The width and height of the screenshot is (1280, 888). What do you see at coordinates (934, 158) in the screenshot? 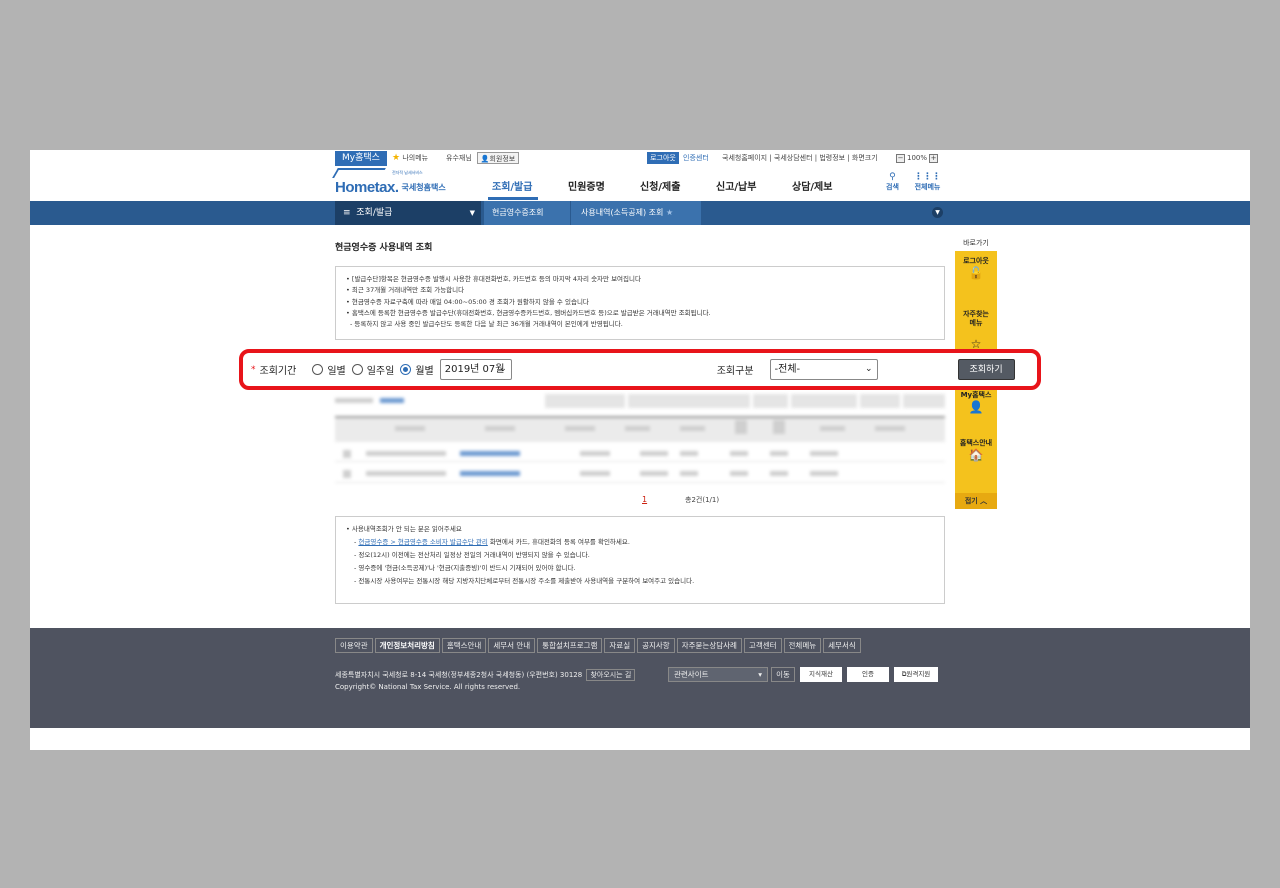
I see `zoom-in-button: +` at bounding box center [934, 158].